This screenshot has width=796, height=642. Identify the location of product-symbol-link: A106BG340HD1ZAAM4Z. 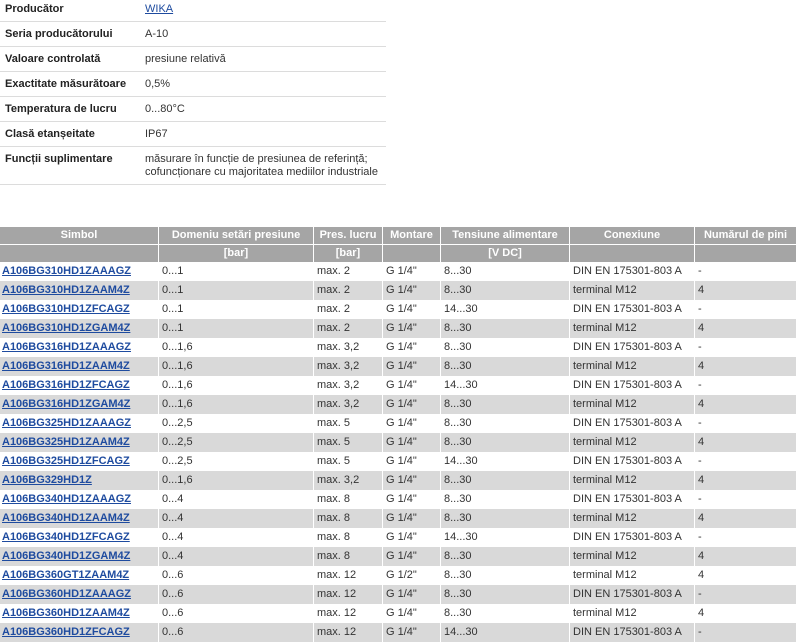
(66, 518).